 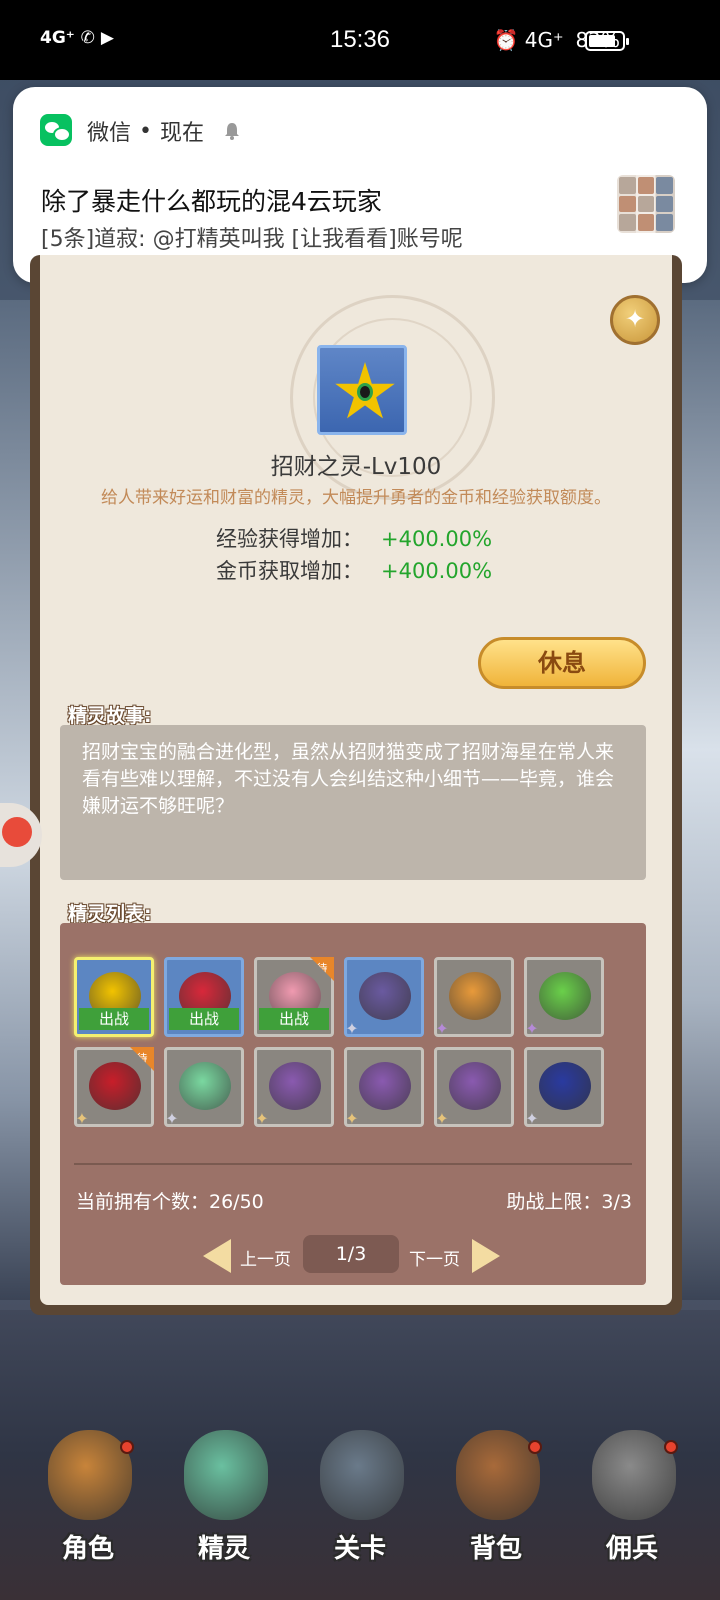 I want to click on nav-item: 背包, so click(x=496, y=1505).